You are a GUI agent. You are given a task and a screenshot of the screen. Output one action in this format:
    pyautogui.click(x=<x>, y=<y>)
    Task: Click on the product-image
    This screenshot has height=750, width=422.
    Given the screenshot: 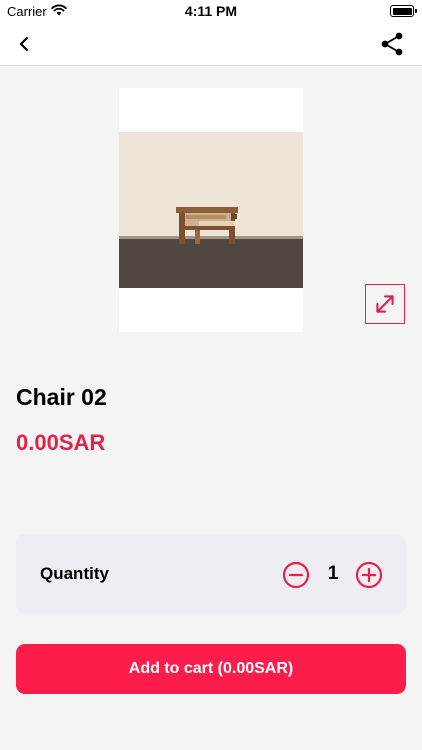 What is the action you would take?
    pyautogui.click(x=211, y=210)
    